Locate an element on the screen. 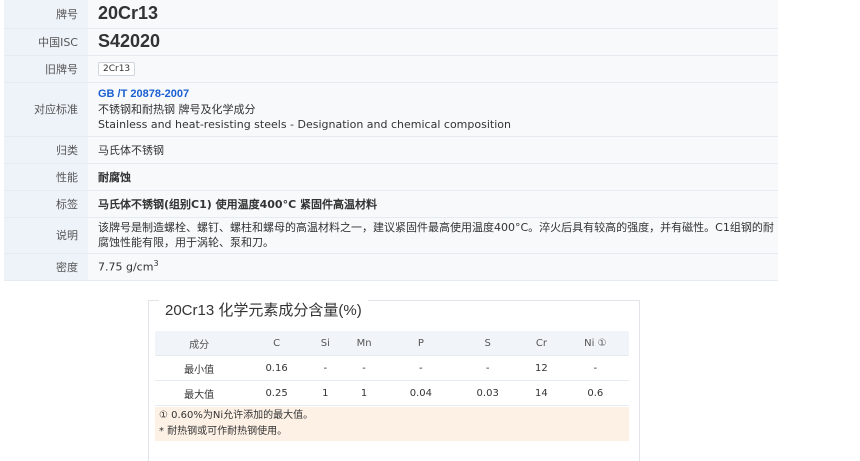 The width and height of the screenshot is (860, 461). composition-row: 最大值 0.25 1 1 0.04 0.03 14 0.6 is located at coordinates (392, 393).